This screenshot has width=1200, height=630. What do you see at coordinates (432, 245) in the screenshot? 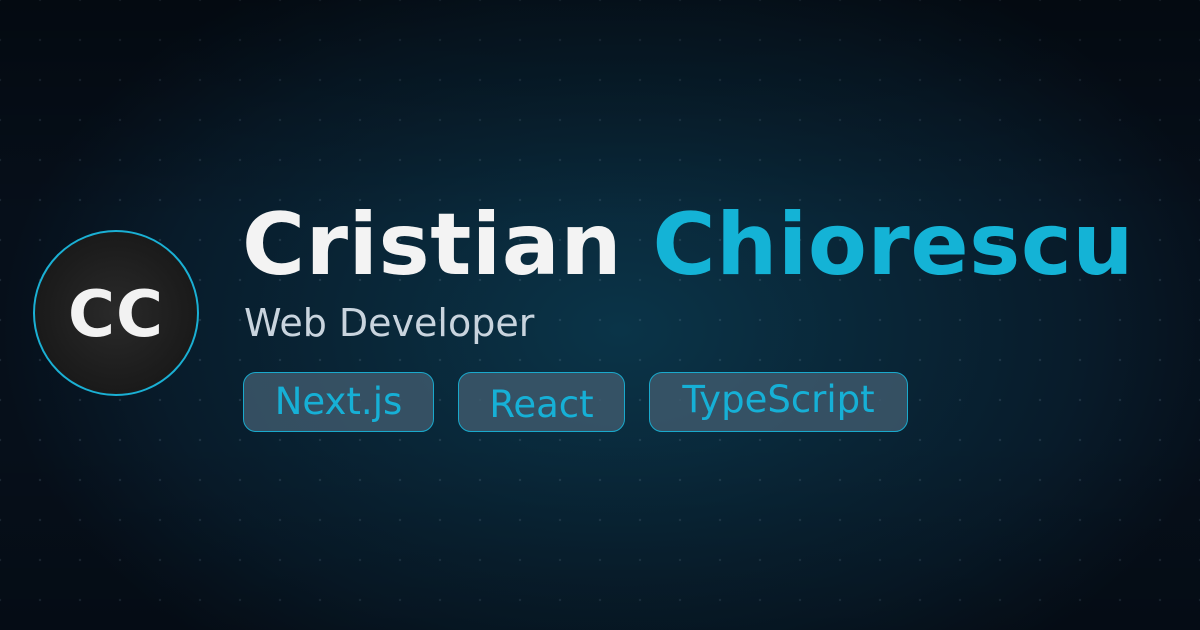
I see `first-name: Cristian` at bounding box center [432, 245].